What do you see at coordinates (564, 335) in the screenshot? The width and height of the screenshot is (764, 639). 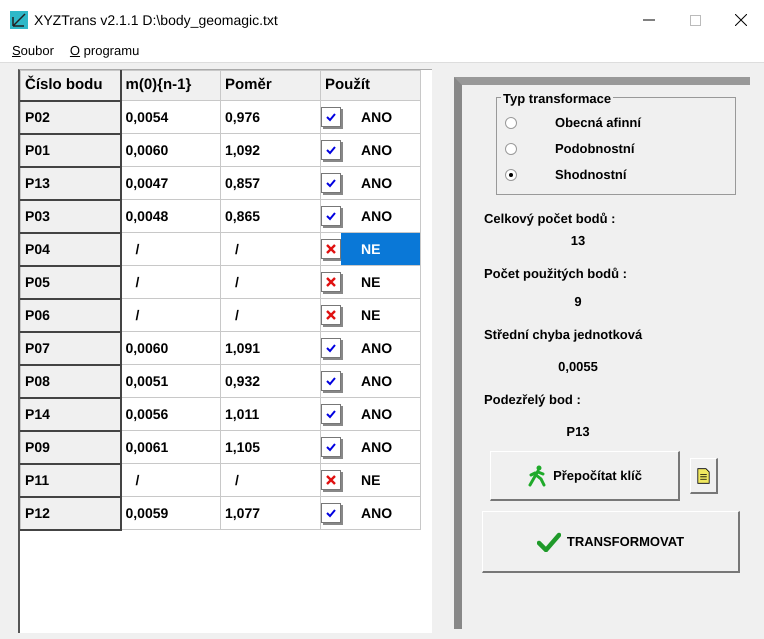 I see `stat-label: Střední chyba jednotková` at bounding box center [564, 335].